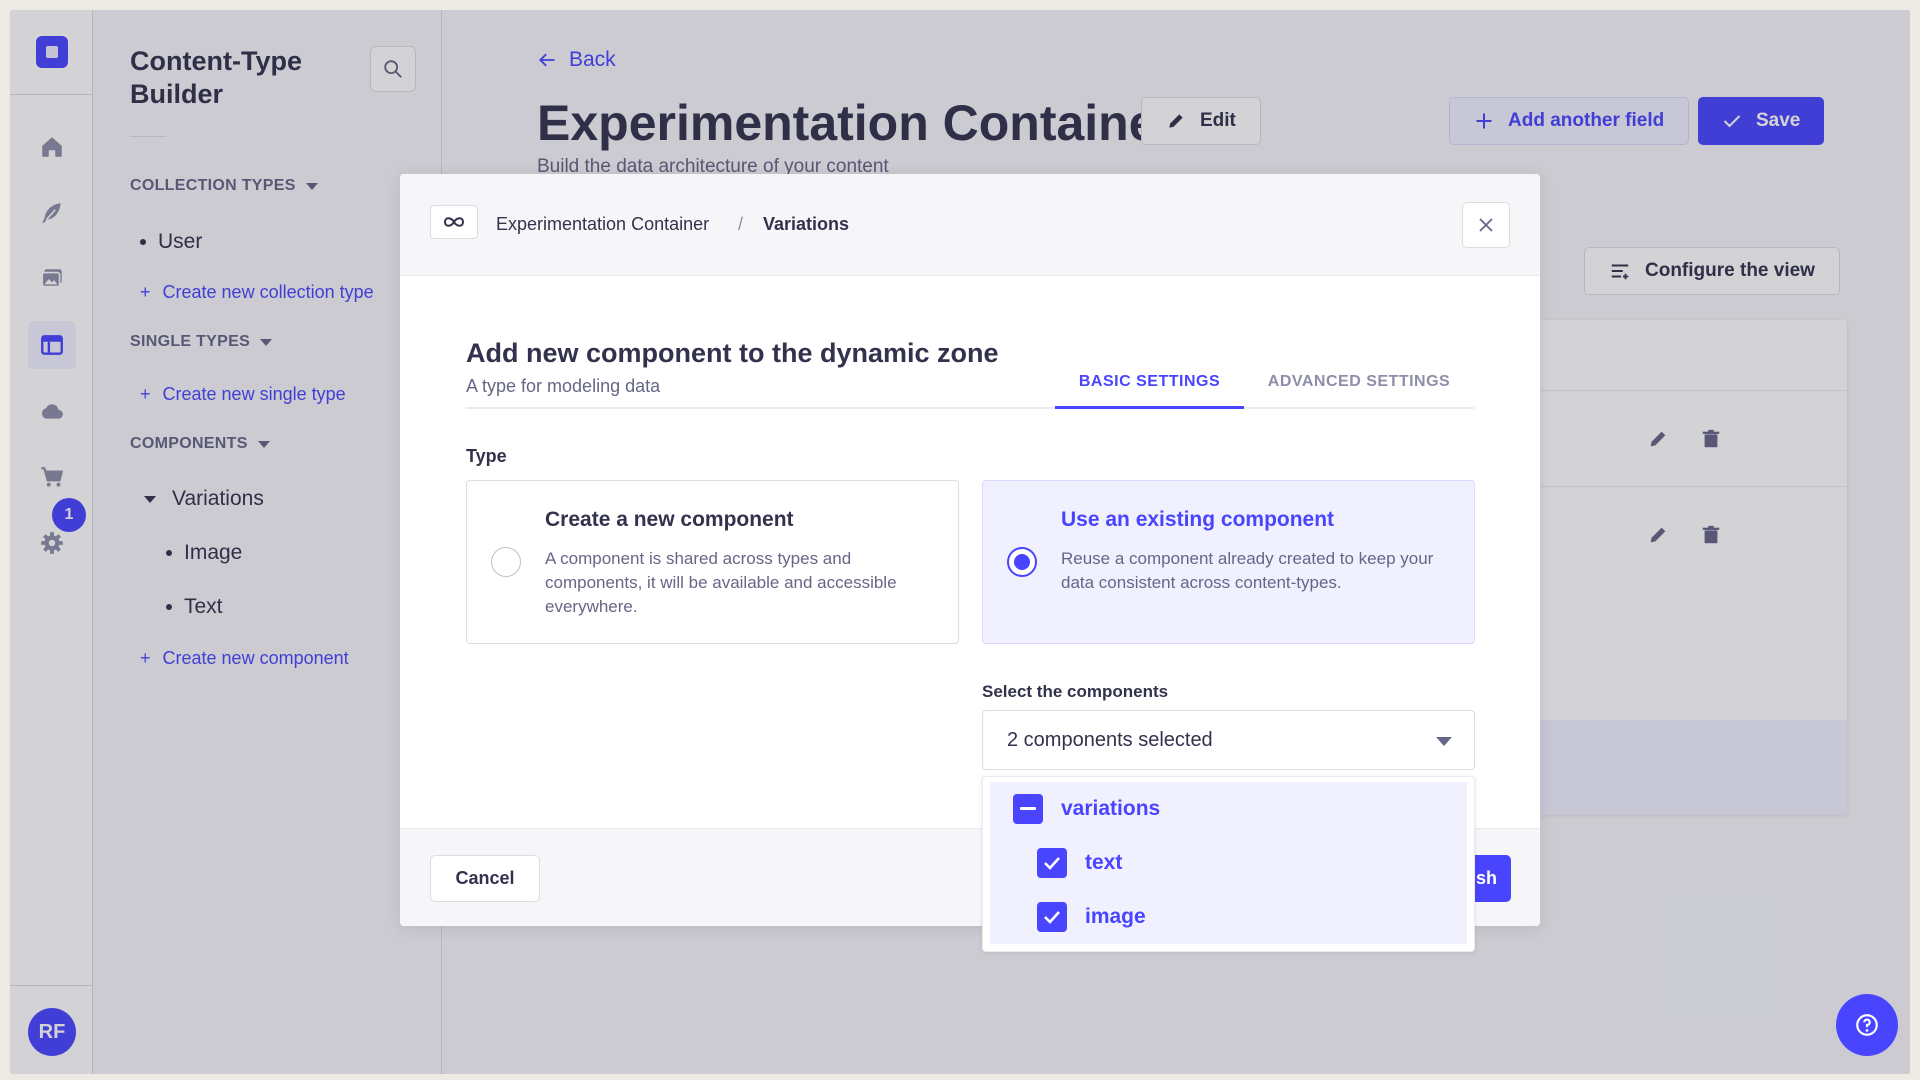  I want to click on group-label: variations, so click(1111, 808).